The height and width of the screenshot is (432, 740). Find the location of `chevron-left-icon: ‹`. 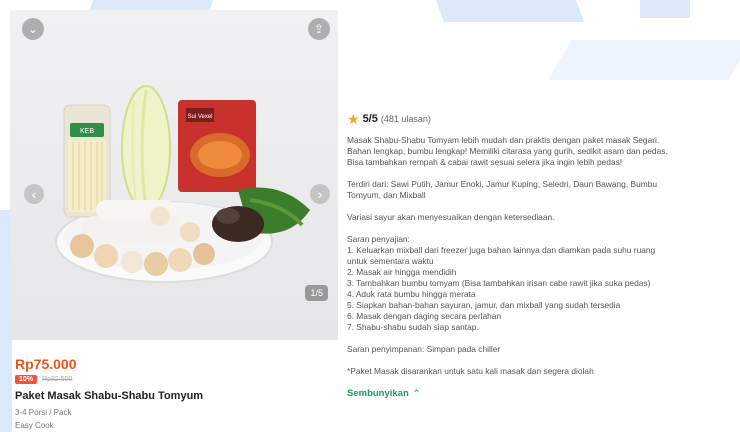

chevron-left-icon: ‹ is located at coordinates (34, 194).